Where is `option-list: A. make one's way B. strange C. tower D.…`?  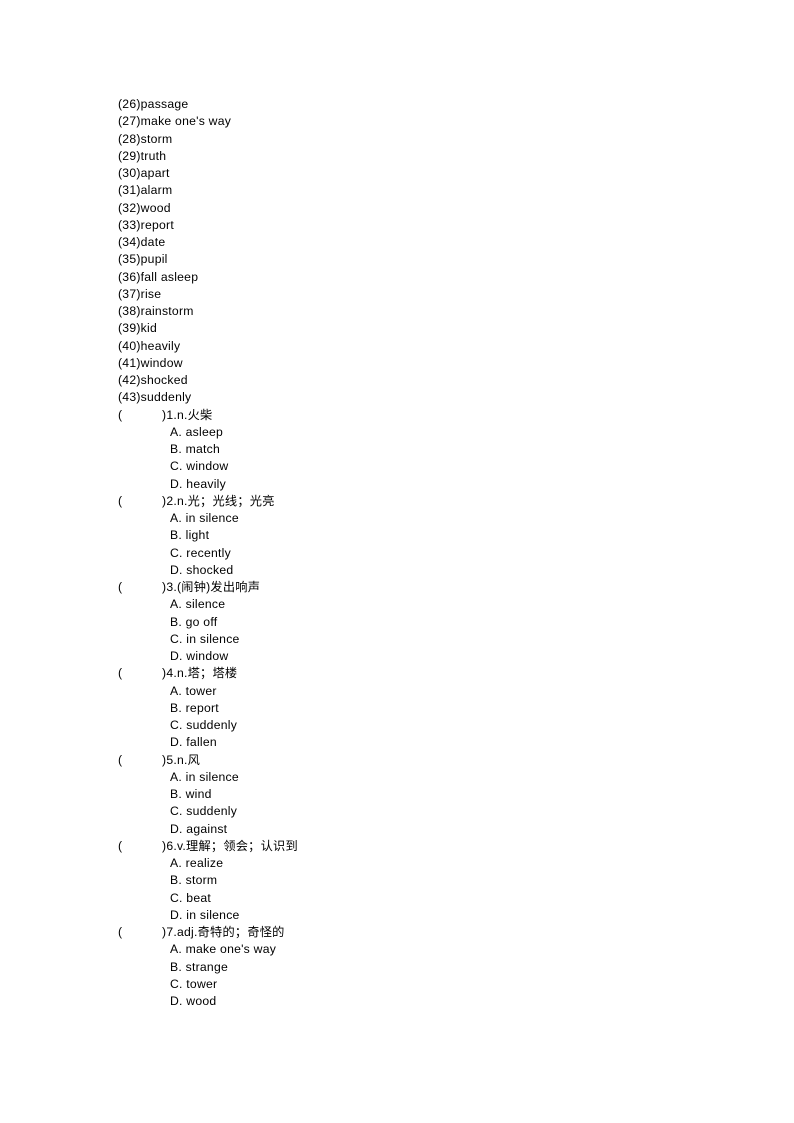
option-list: A. make one's way B. strange C. tower D.… is located at coordinates (418, 975).